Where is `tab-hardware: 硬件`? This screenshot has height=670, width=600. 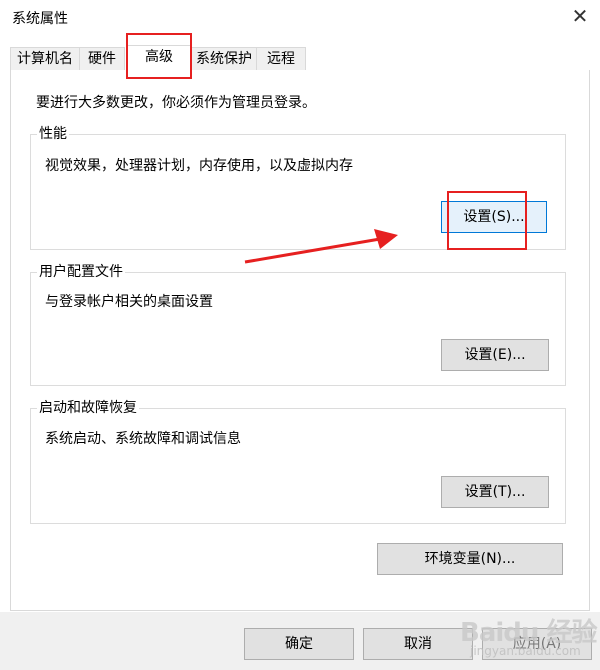 tab-hardware: 硬件 is located at coordinates (102, 58).